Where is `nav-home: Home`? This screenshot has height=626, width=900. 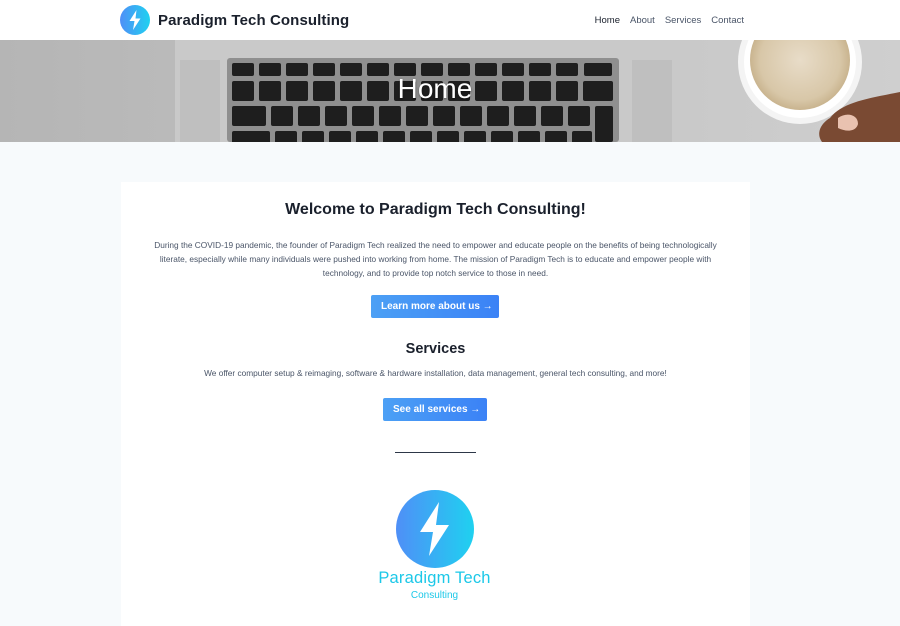
nav-home: Home is located at coordinates (607, 20).